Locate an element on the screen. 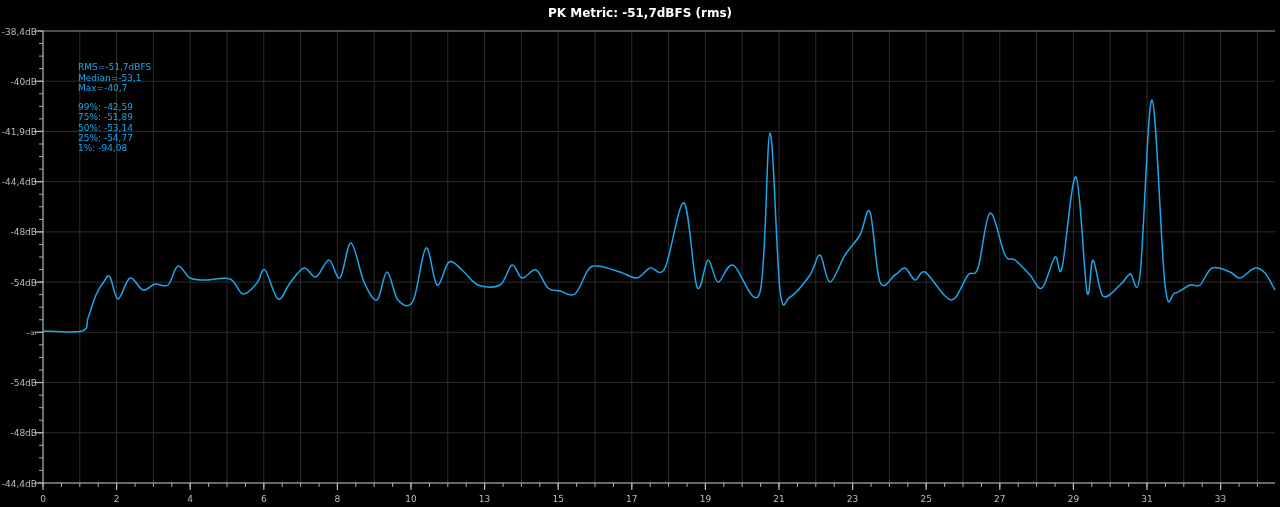 The height and width of the screenshot is (507, 1280). y-axis-label: -38,4dB is located at coordinates (19, 31).